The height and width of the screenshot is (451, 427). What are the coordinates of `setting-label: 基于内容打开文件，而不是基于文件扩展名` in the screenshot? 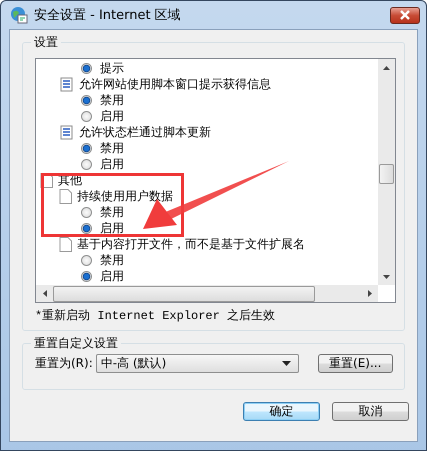 It's located at (191, 244).